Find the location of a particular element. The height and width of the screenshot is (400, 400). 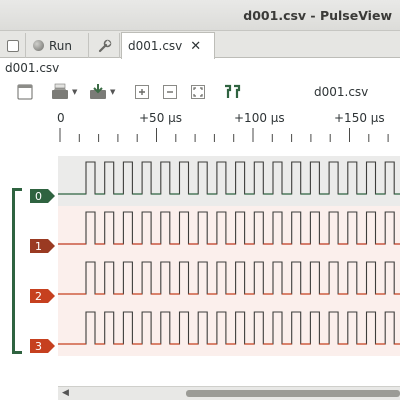

save-icon is located at coordinates (98, 91).